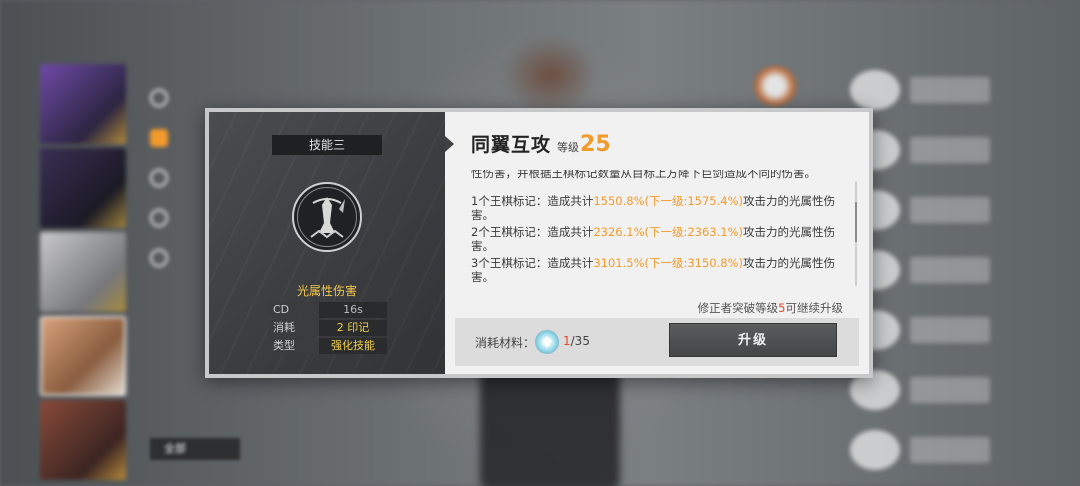 This screenshot has width=1080, height=486. Describe the element at coordinates (83, 356) in the screenshot. I see `roster-card-selected` at that location.